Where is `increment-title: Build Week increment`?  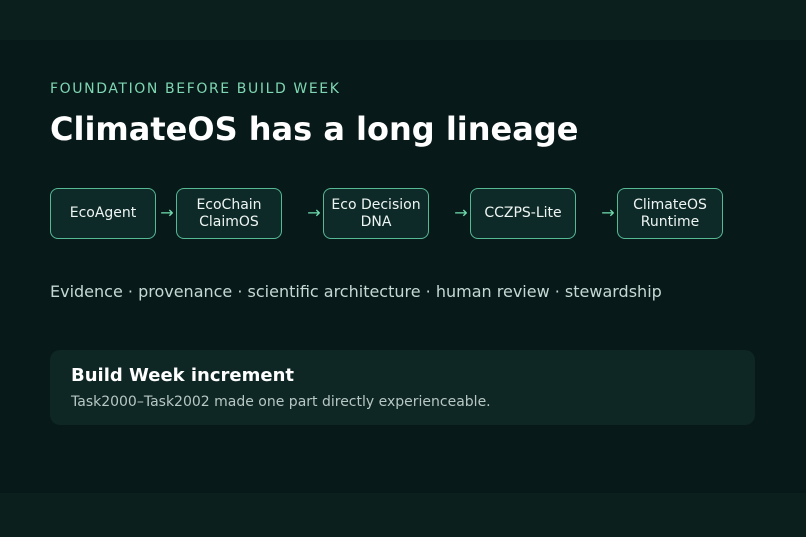
increment-title: Build Week increment is located at coordinates (183, 375).